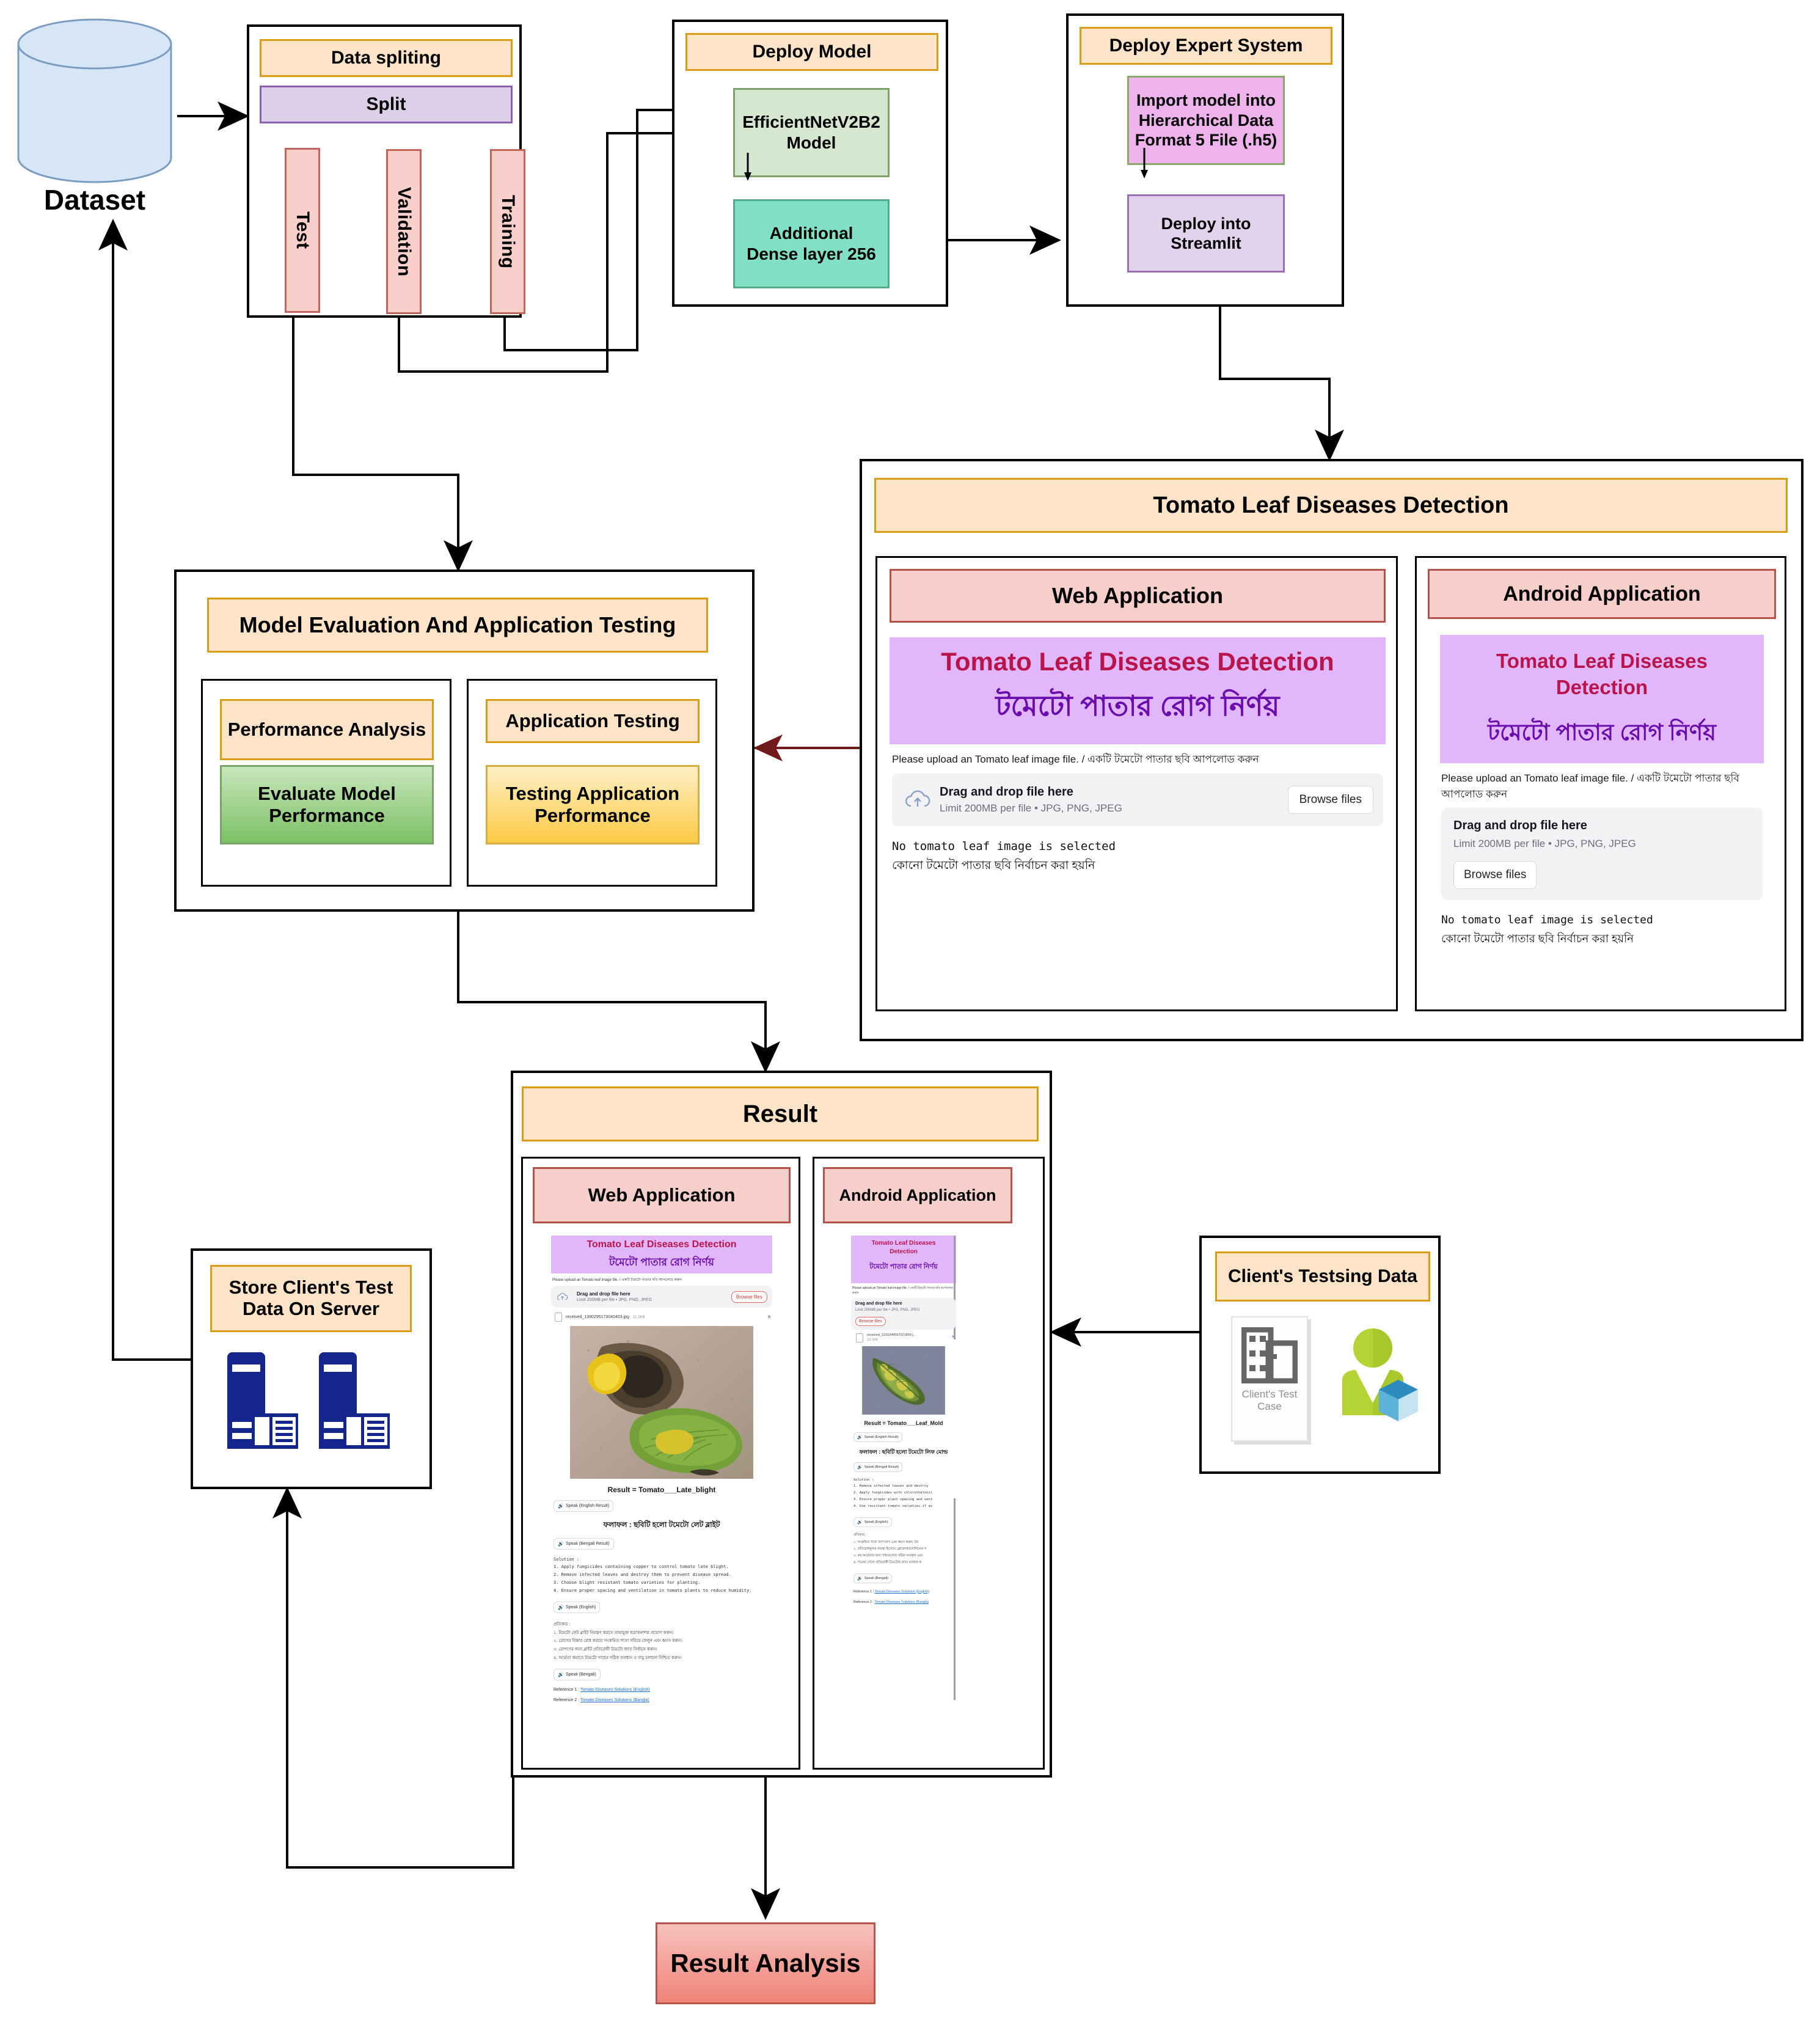  I want to click on file-icon, so click(558, 1318).